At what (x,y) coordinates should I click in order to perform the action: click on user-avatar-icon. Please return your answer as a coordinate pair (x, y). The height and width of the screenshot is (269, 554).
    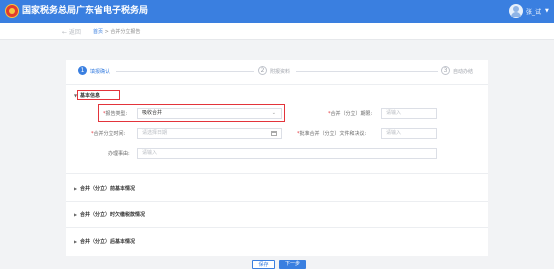
    Looking at the image, I should click on (516, 11).